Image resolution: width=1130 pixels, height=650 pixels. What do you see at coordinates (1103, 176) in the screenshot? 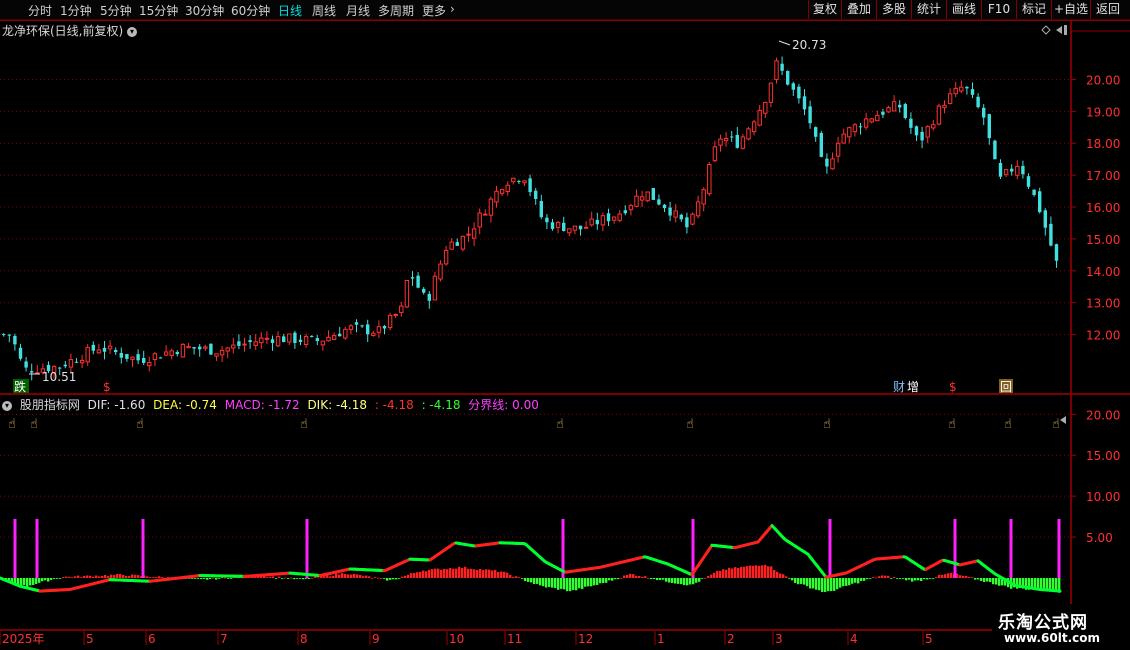
I see `price-tick-label: 17.00` at bounding box center [1103, 176].